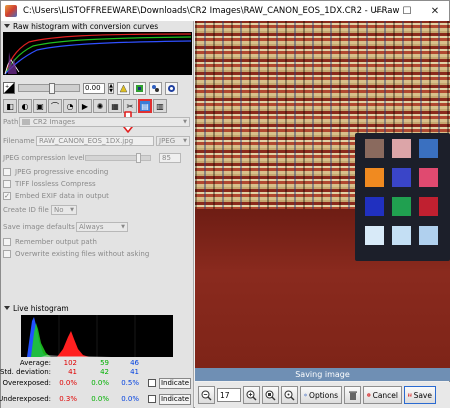  I want to click on tab-raw-icon: ◧, so click(10, 106).